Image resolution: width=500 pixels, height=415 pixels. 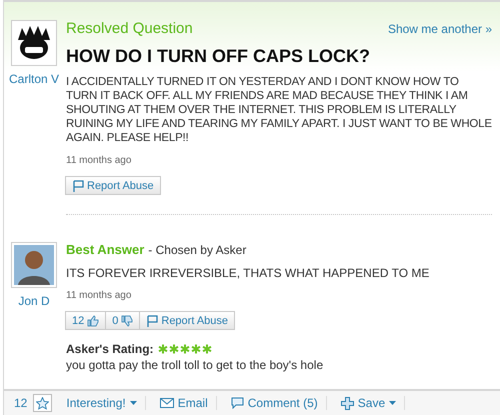 What do you see at coordinates (21, 403) in the screenshot?
I see `interesting-count: 12` at bounding box center [21, 403].